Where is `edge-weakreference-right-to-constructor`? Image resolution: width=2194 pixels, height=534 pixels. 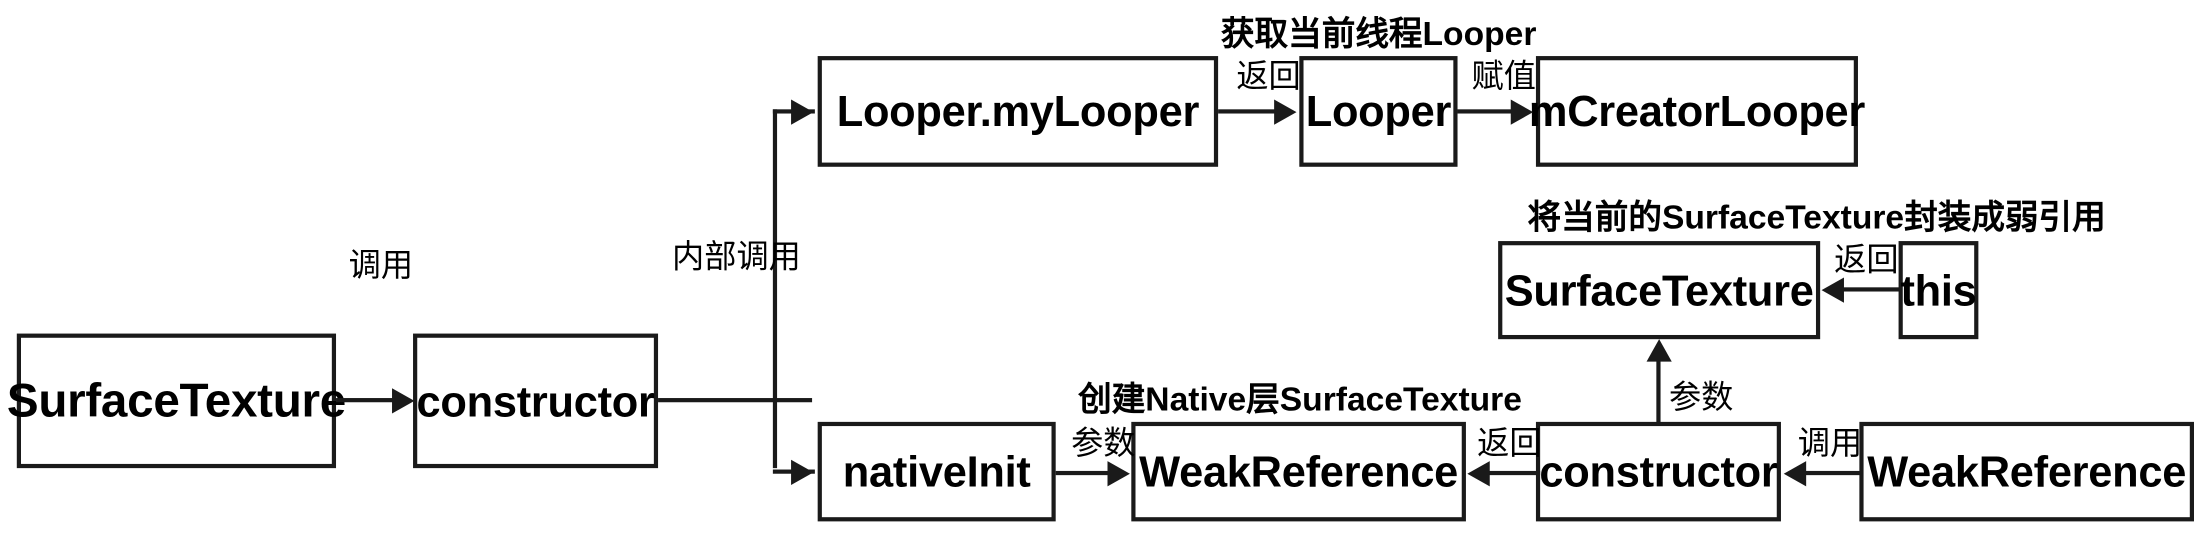 edge-weakreference-right-to-constructor is located at coordinates (1833, 473).